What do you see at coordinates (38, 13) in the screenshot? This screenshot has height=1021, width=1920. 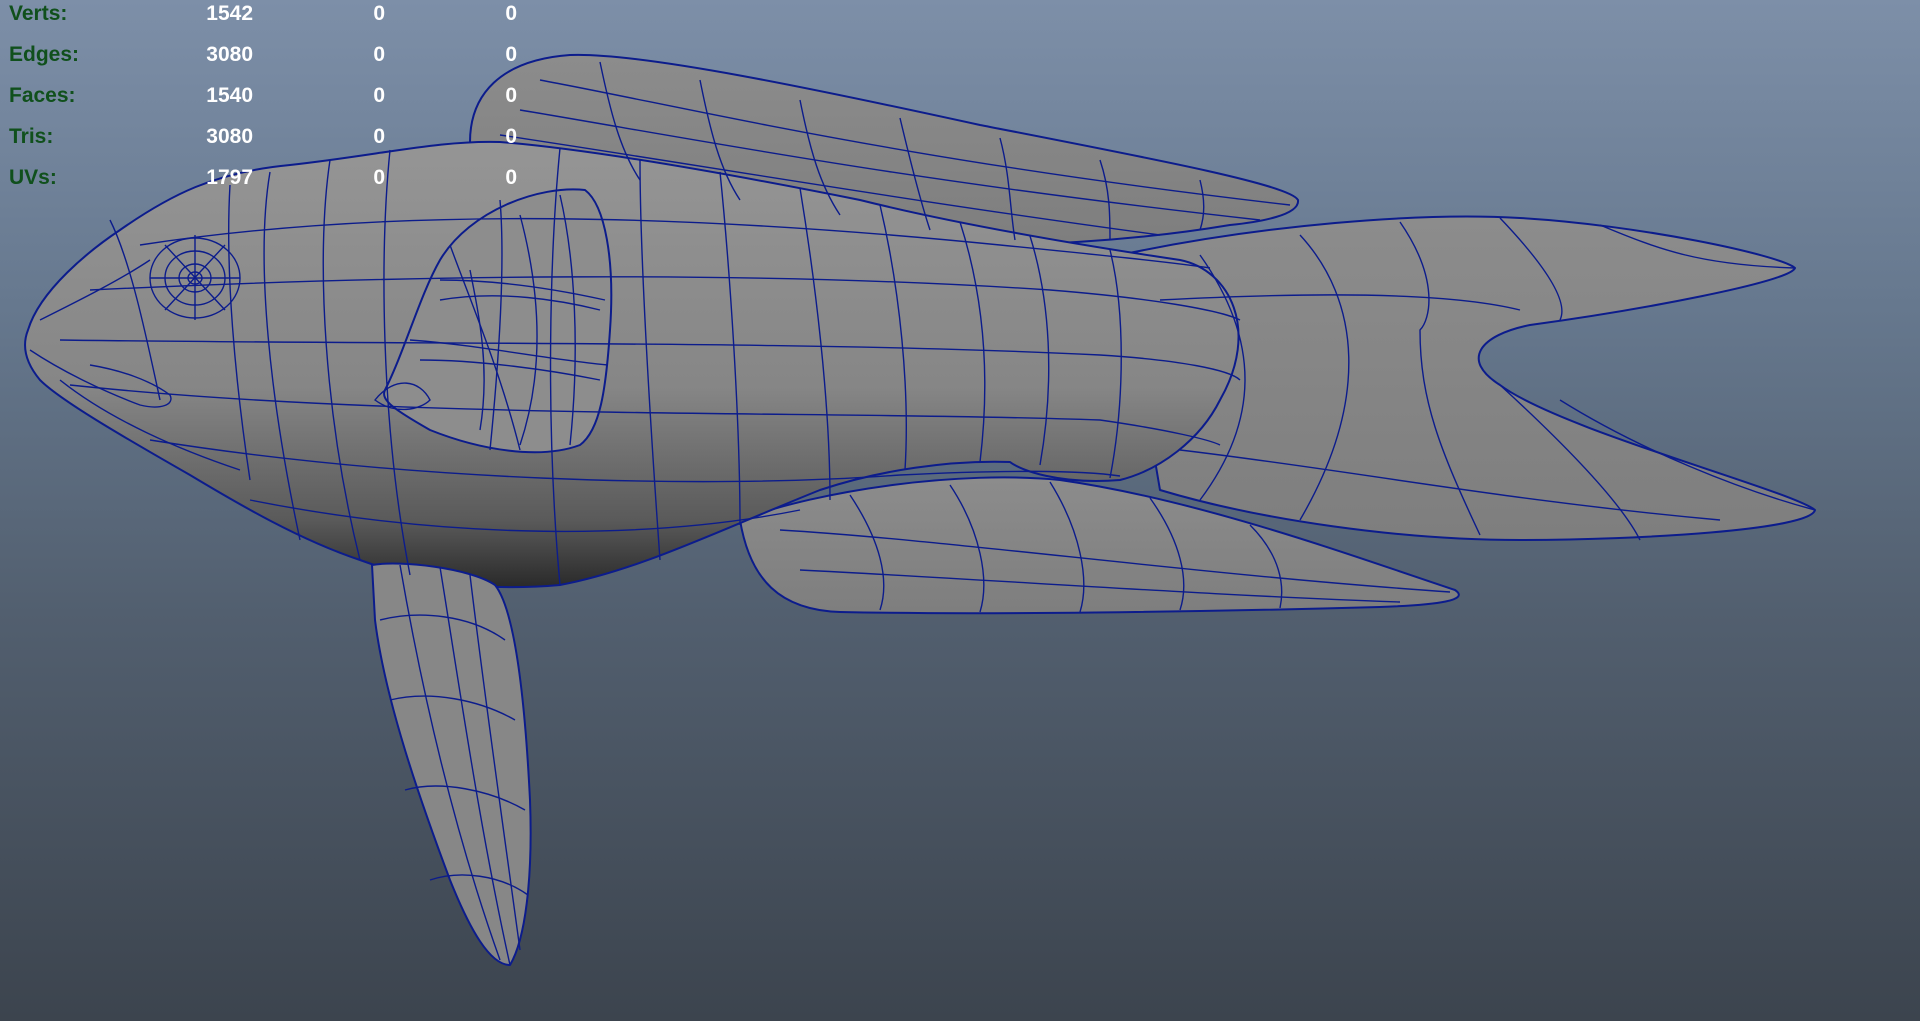 I see `hud-label: Verts:` at bounding box center [38, 13].